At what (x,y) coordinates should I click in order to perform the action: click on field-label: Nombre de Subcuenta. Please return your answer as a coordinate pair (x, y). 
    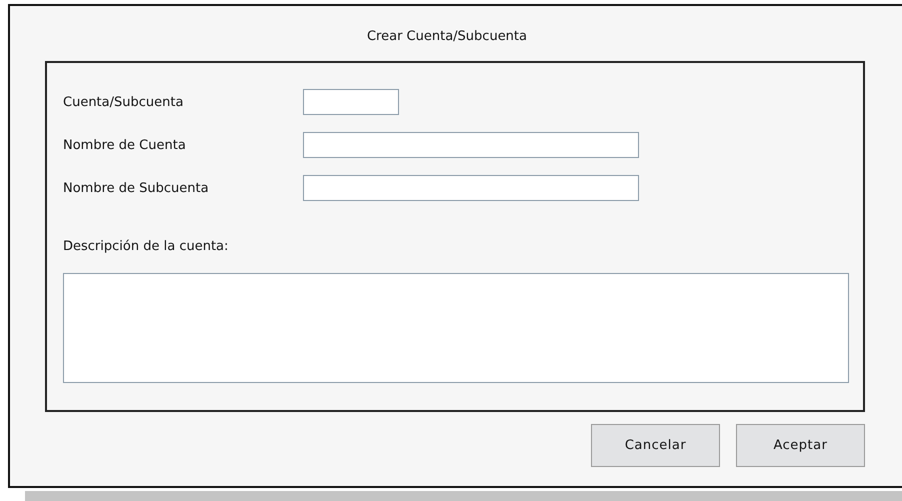
    Looking at the image, I should click on (136, 188).